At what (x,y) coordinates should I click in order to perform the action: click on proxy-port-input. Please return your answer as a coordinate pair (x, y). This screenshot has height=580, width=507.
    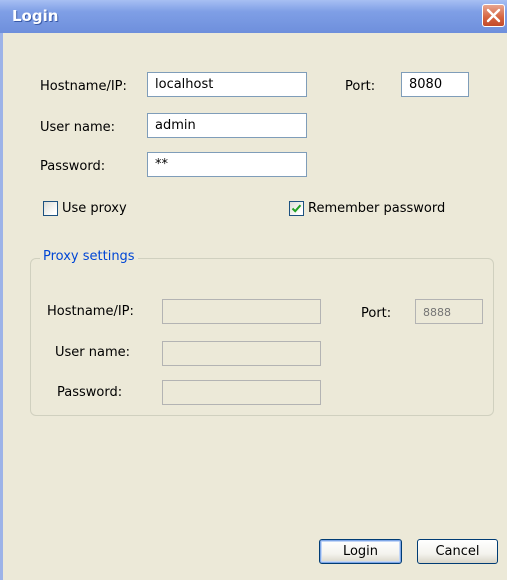
    Looking at the image, I should click on (449, 311).